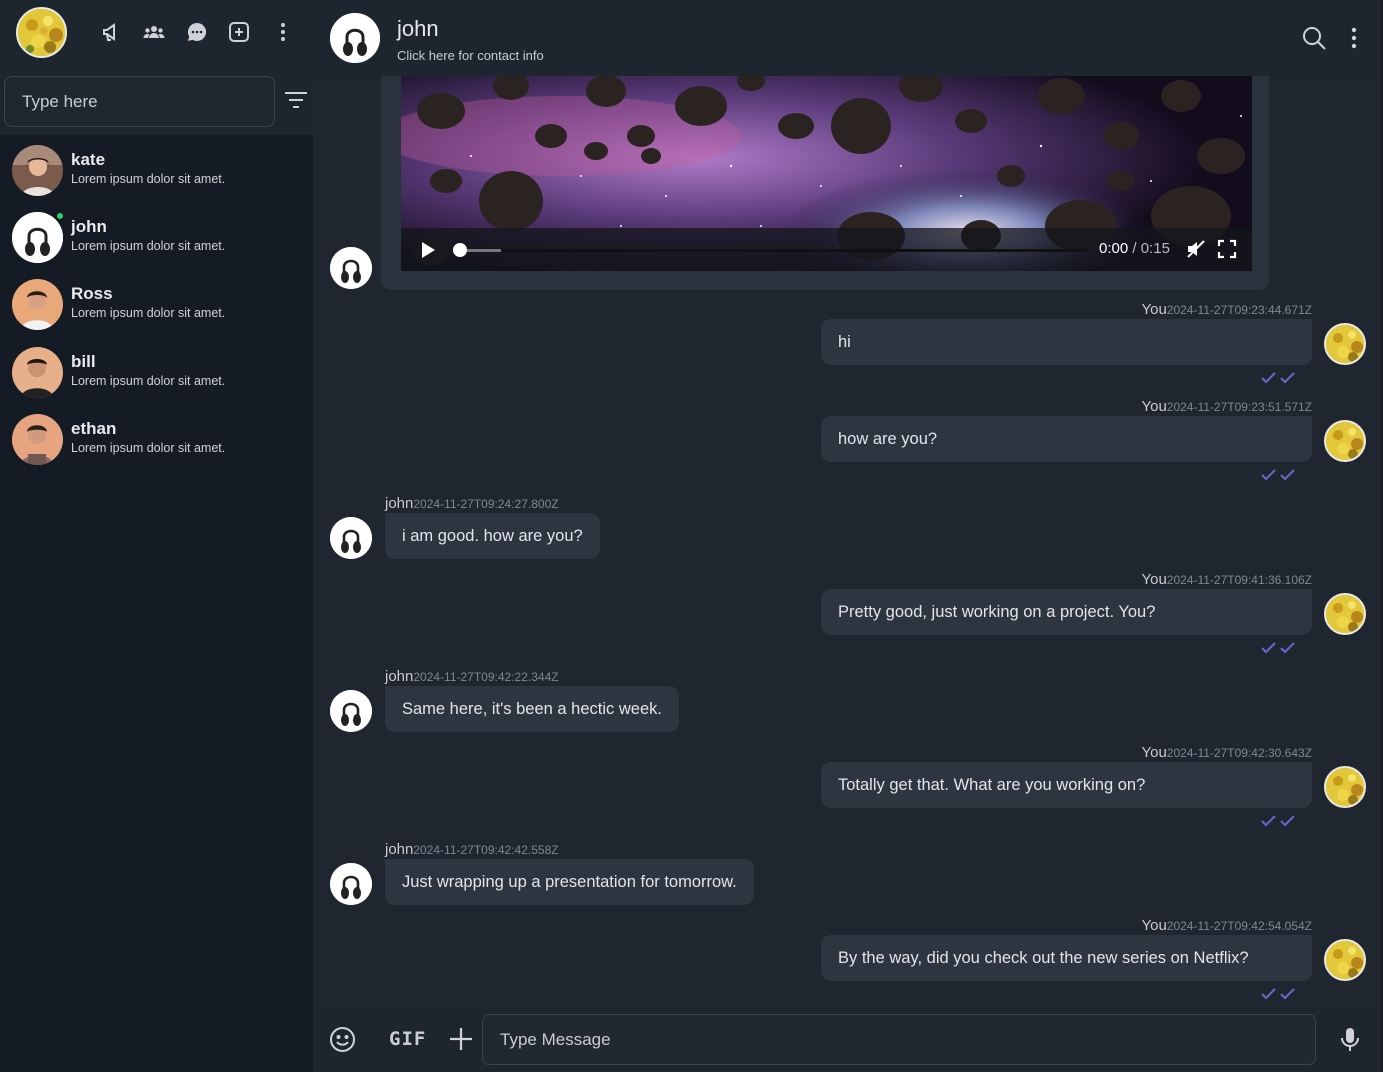 This screenshot has width=1383, height=1072. I want to click on message-bubble-incoming: i am good. how are you?, so click(492, 536).